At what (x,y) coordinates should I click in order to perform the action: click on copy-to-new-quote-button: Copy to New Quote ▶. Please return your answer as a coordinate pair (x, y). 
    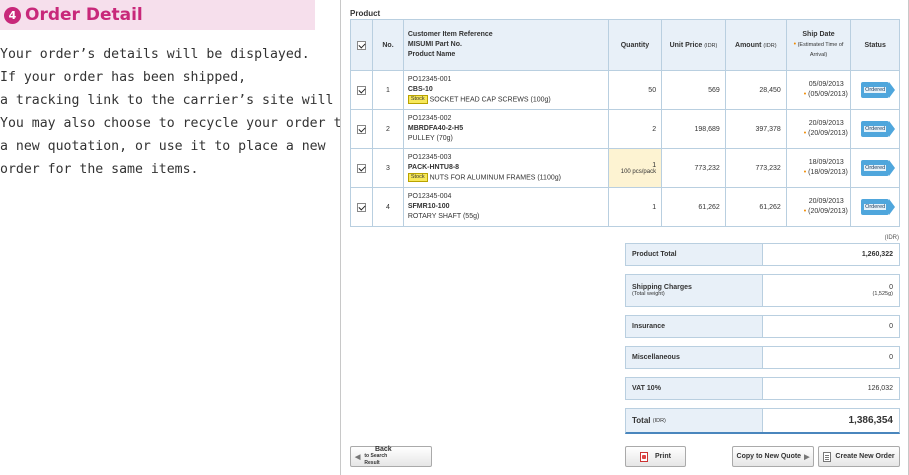
    Looking at the image, I should click on (773, 456).